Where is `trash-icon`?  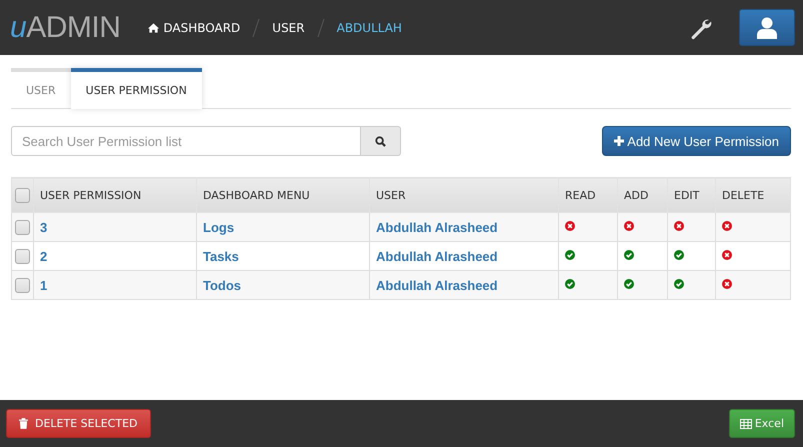 trash-icon is located at coordinates (23, 423).